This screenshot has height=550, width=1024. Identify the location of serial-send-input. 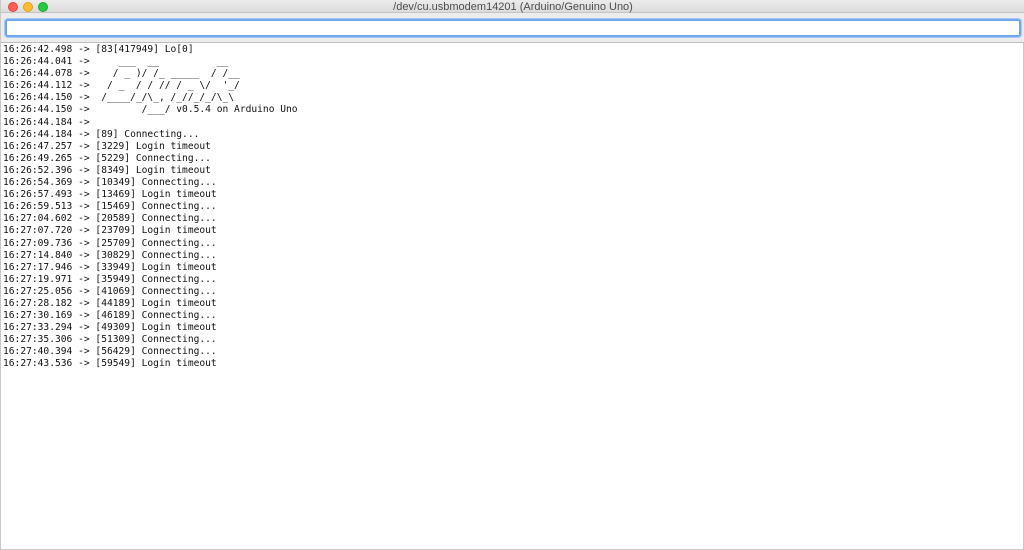
(513, 28).